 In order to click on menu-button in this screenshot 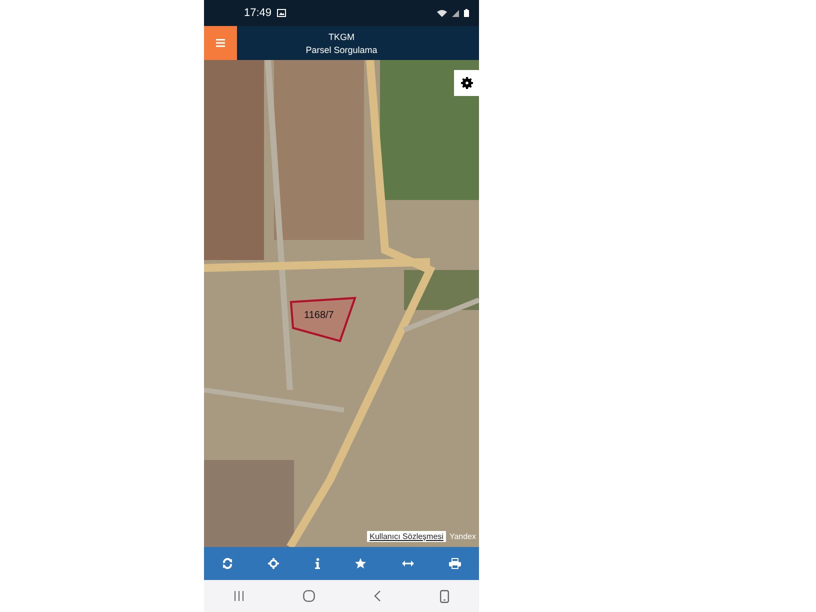, I will do `click(220, 43)`.